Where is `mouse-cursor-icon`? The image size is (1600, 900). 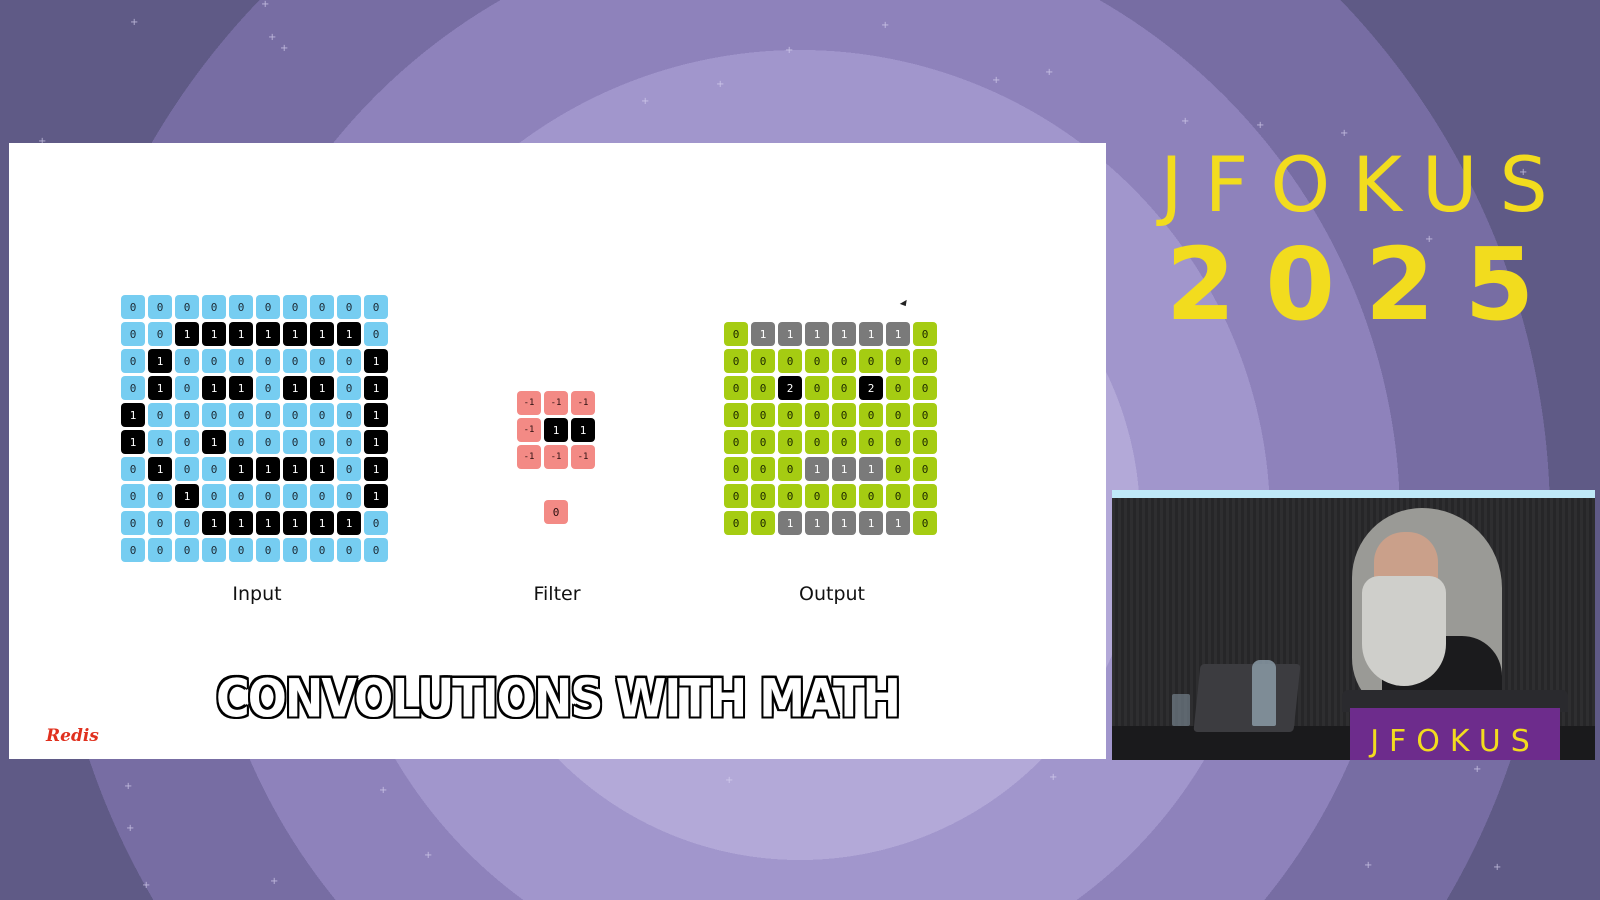
mouse-cursor-icon is located at coordinates (904, 304).